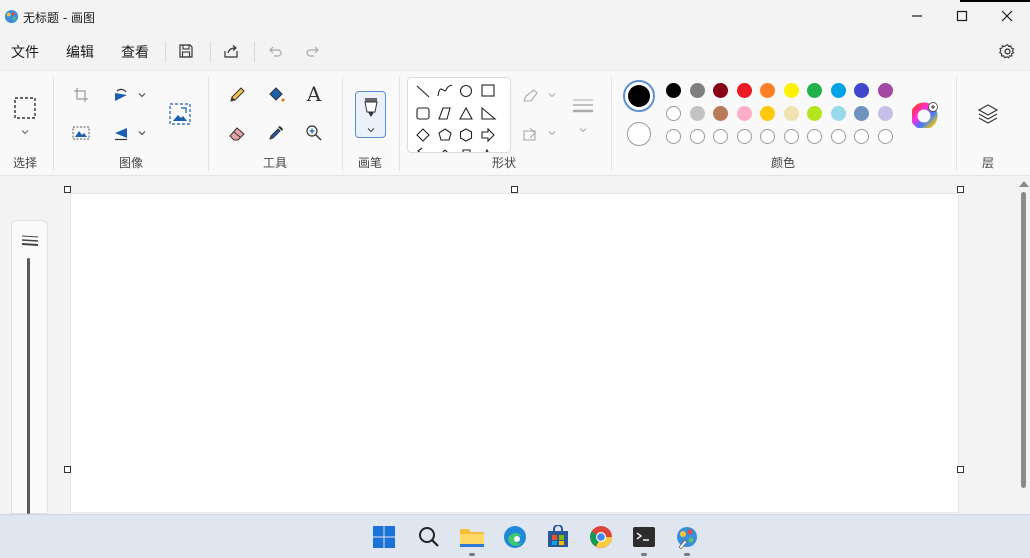  I want to click on shape-fill-button, so click(531, 134).